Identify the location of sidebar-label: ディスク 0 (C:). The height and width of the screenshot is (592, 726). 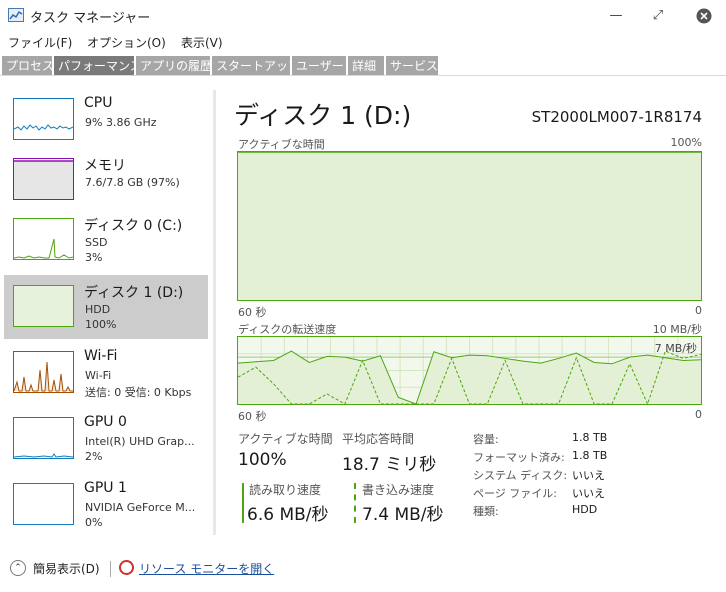
(133, 226).